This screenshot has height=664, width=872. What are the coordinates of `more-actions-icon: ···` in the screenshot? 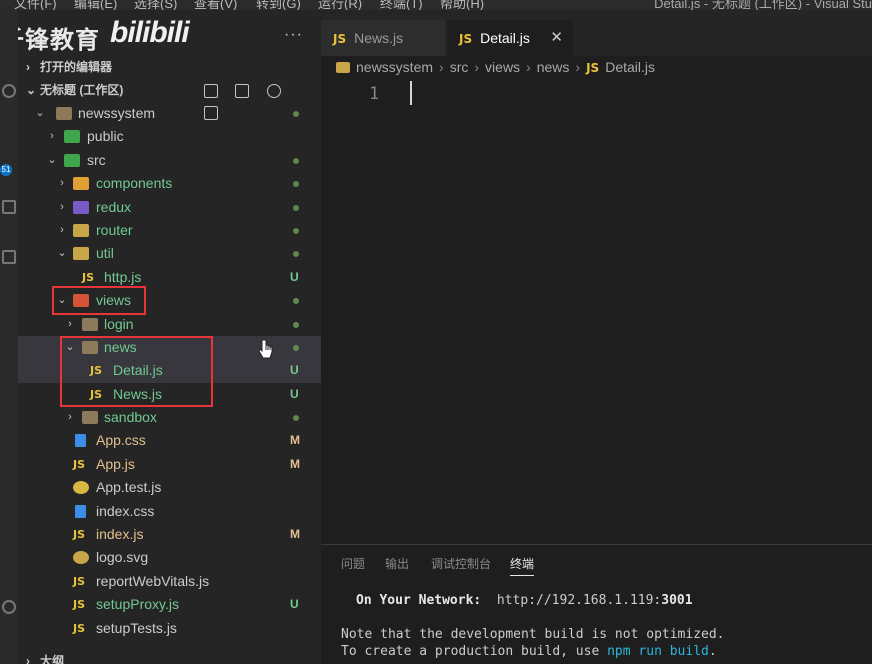 It's located at (293, 35).